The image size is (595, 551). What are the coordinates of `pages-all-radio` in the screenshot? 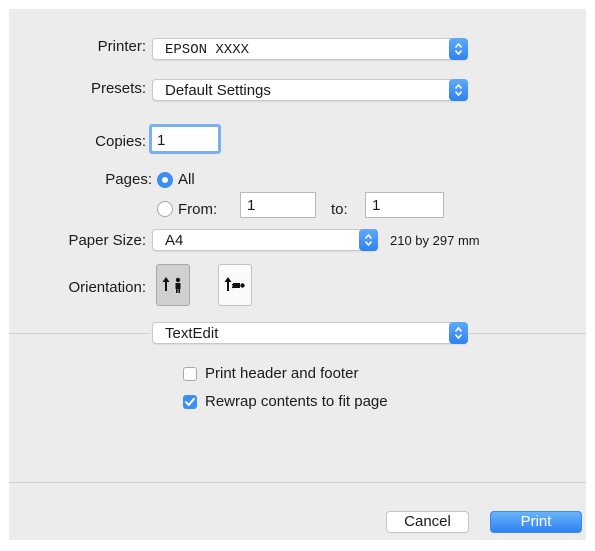 It's located at (165, 180).